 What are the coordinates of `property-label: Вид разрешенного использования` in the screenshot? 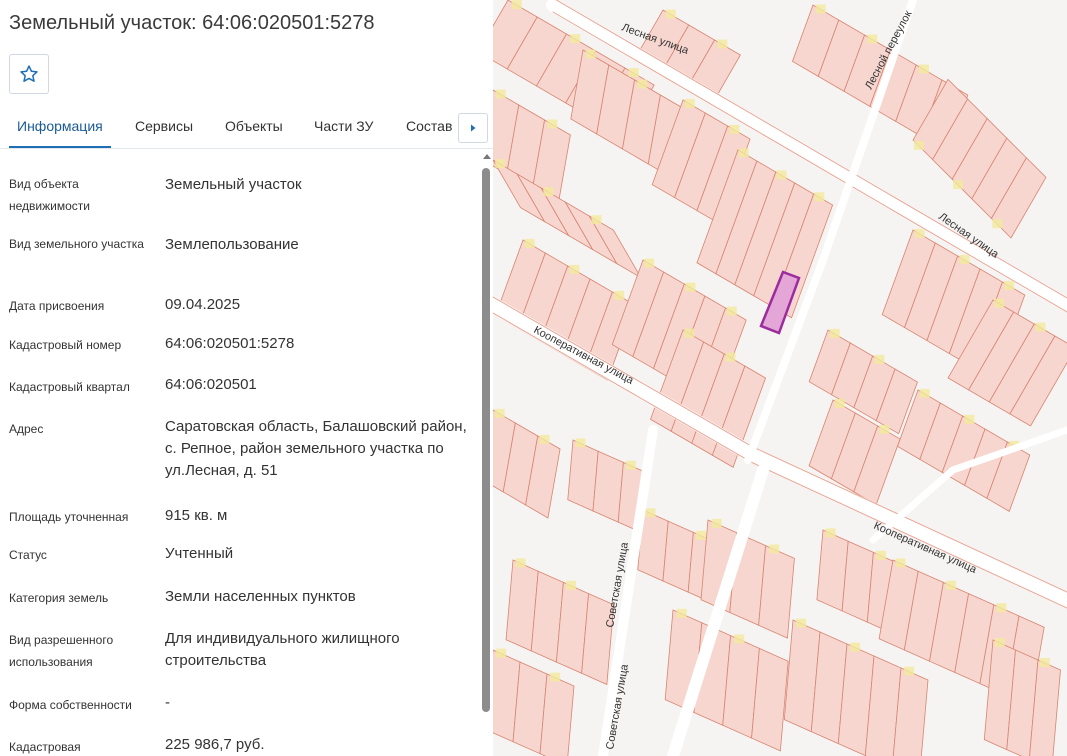 It's located at (61, 651).